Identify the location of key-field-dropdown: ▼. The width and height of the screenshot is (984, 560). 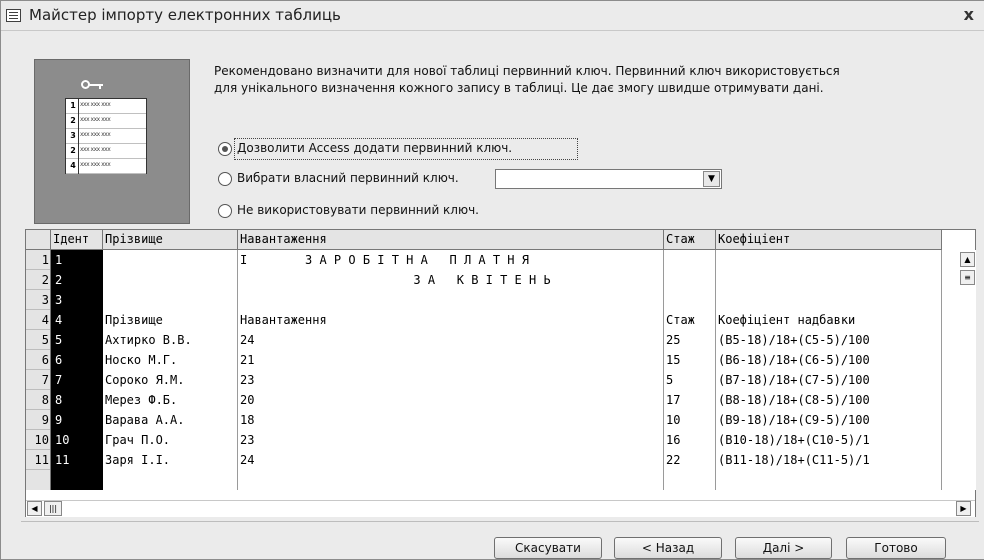
(608, 179).